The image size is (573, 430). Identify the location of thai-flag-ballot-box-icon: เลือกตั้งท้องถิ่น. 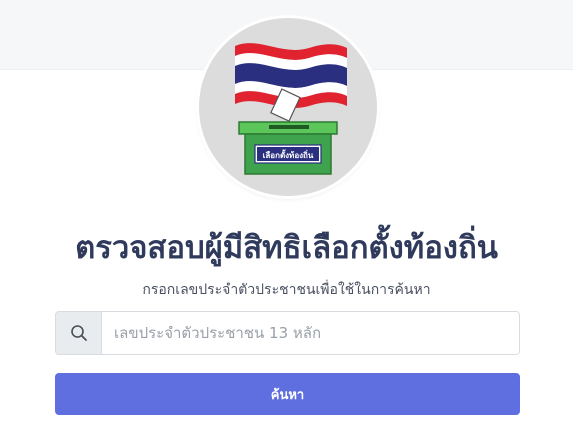
(288, 107).